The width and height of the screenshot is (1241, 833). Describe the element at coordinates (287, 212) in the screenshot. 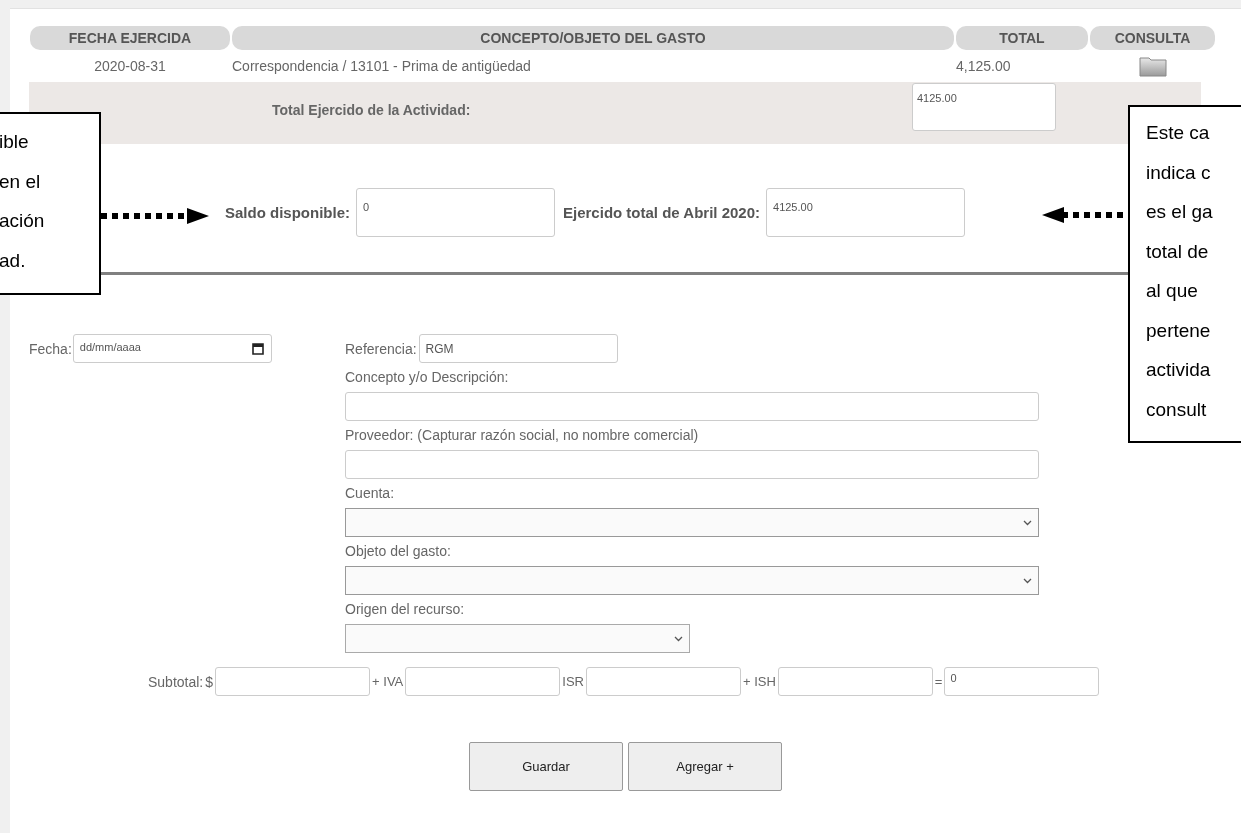

I see `field-label: Saldo disponible:` at that location.